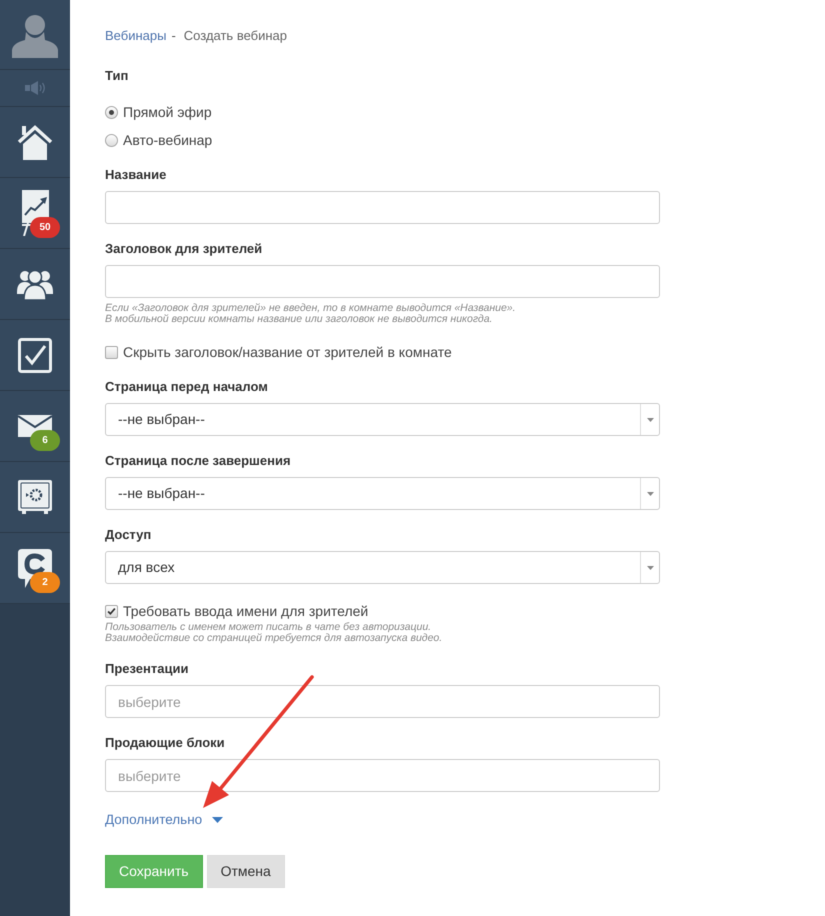  What do you see at coordinates (45, 227) in the screenshot?
I see `count-badge: 50` at bounding box center [45, 227].